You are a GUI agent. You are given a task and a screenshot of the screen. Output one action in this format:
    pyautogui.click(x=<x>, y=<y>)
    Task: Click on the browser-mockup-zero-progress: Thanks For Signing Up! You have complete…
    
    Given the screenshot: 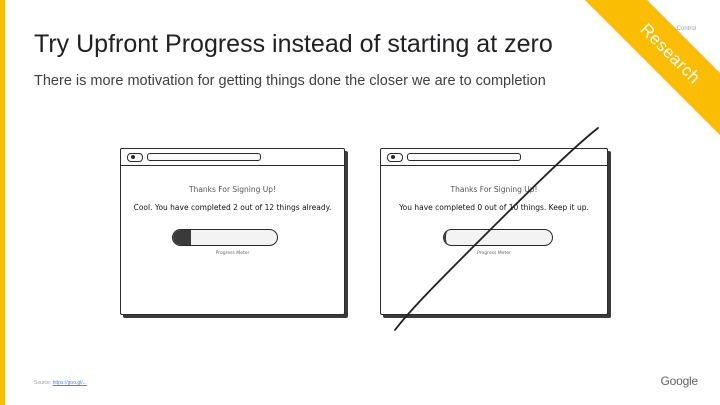 What is the action you would take?
    pyautogui.click(x=494, y=231)
    